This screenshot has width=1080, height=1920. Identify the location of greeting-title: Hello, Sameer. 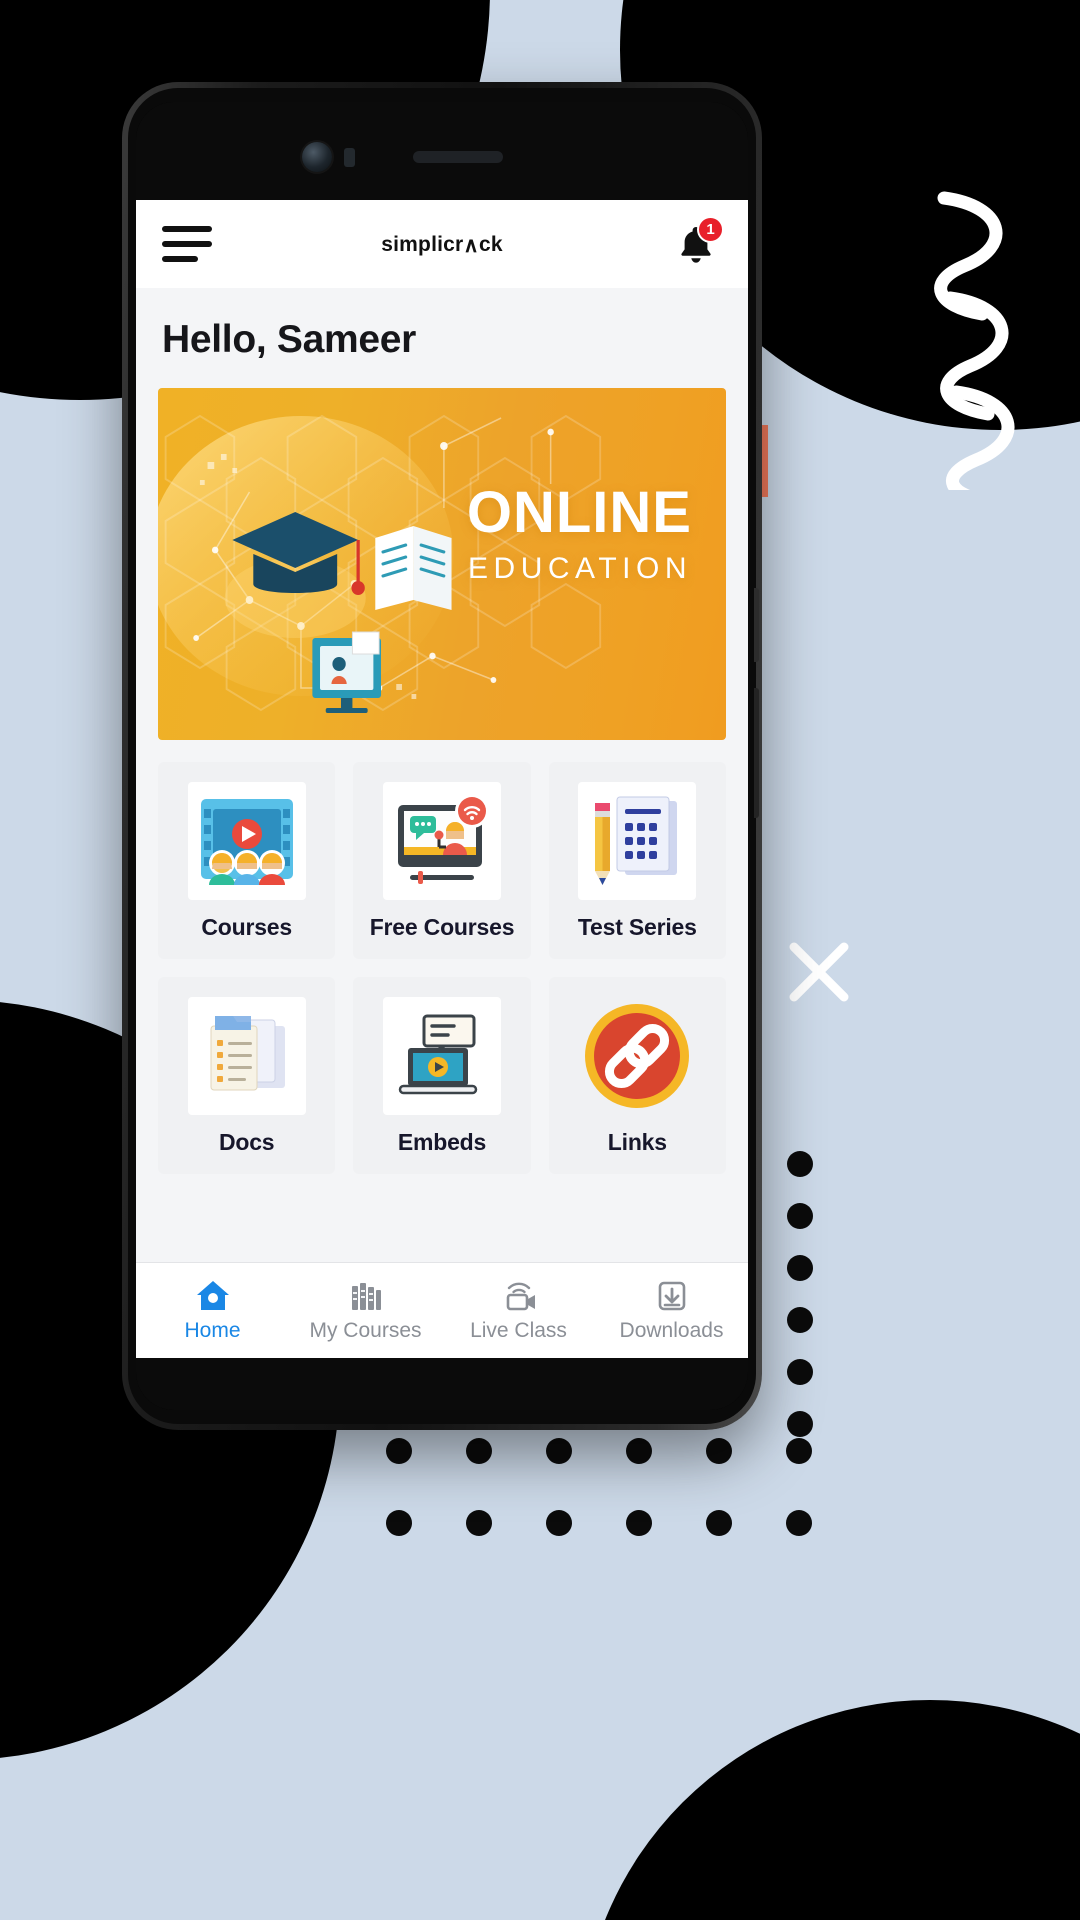
(442, 338).